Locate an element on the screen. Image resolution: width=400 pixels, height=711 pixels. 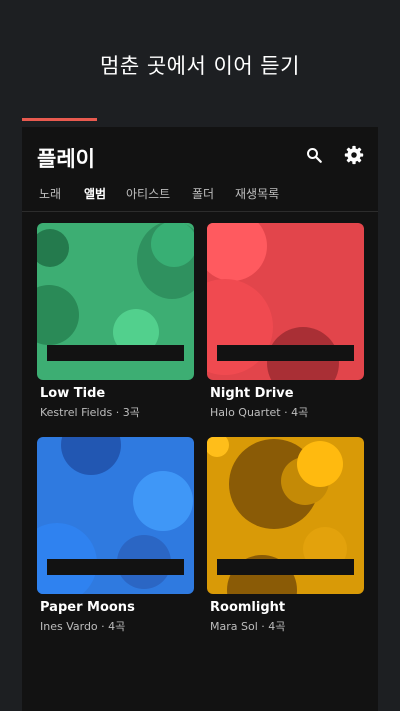
tab-playlists: 재생목록 is located at coordinates (257, 193).